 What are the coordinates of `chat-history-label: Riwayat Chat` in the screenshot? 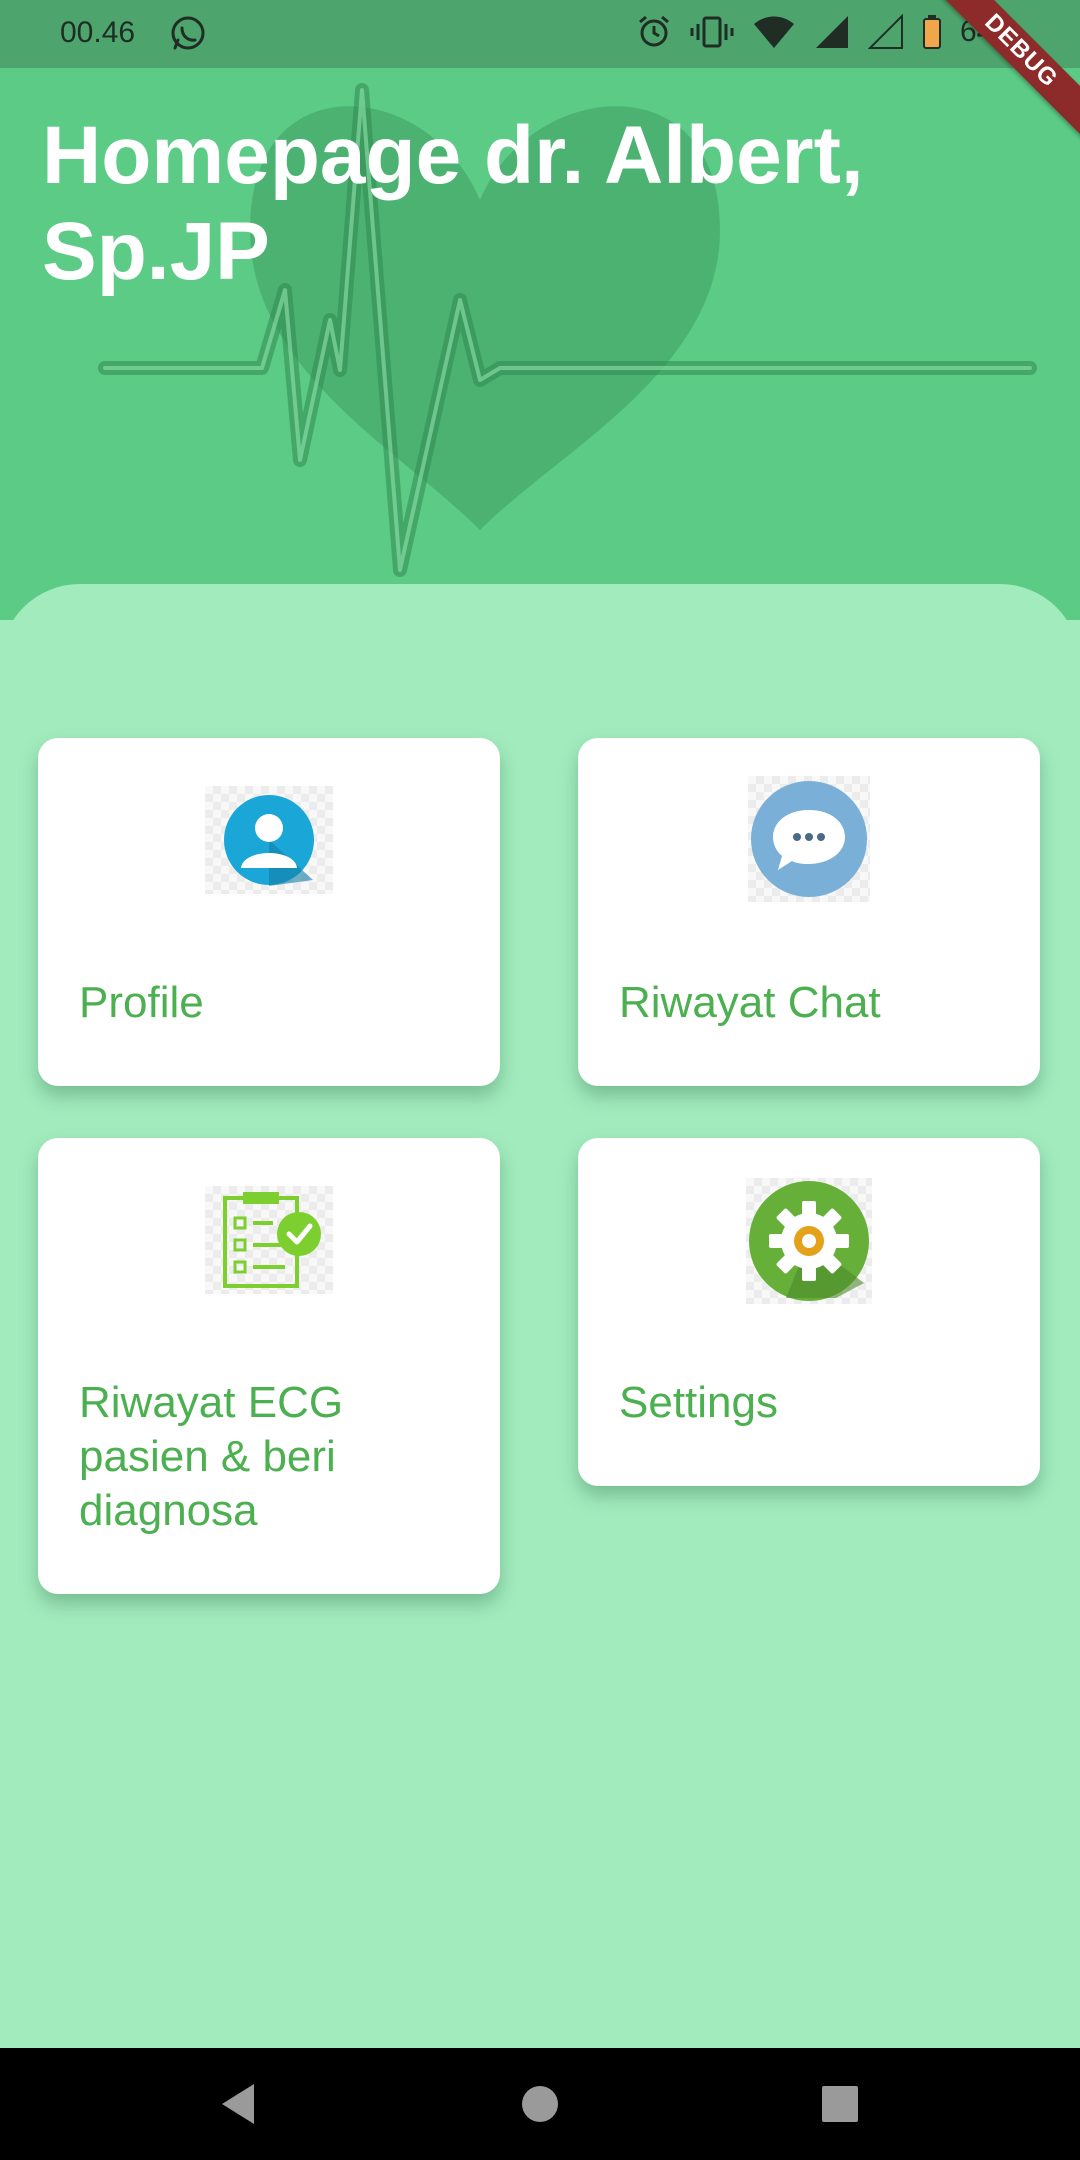 It's located at (750, 1002).